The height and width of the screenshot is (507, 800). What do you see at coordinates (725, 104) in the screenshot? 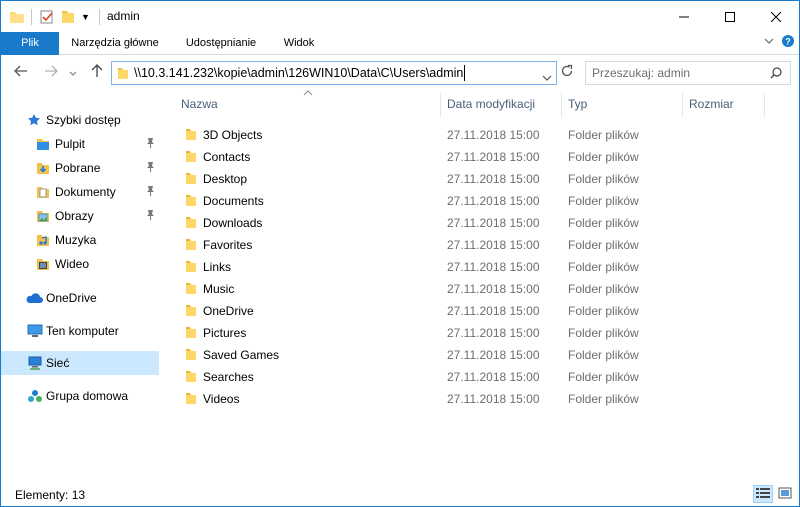
I see `column-header-size: Rozmiar` at bounding box center [725, 104].